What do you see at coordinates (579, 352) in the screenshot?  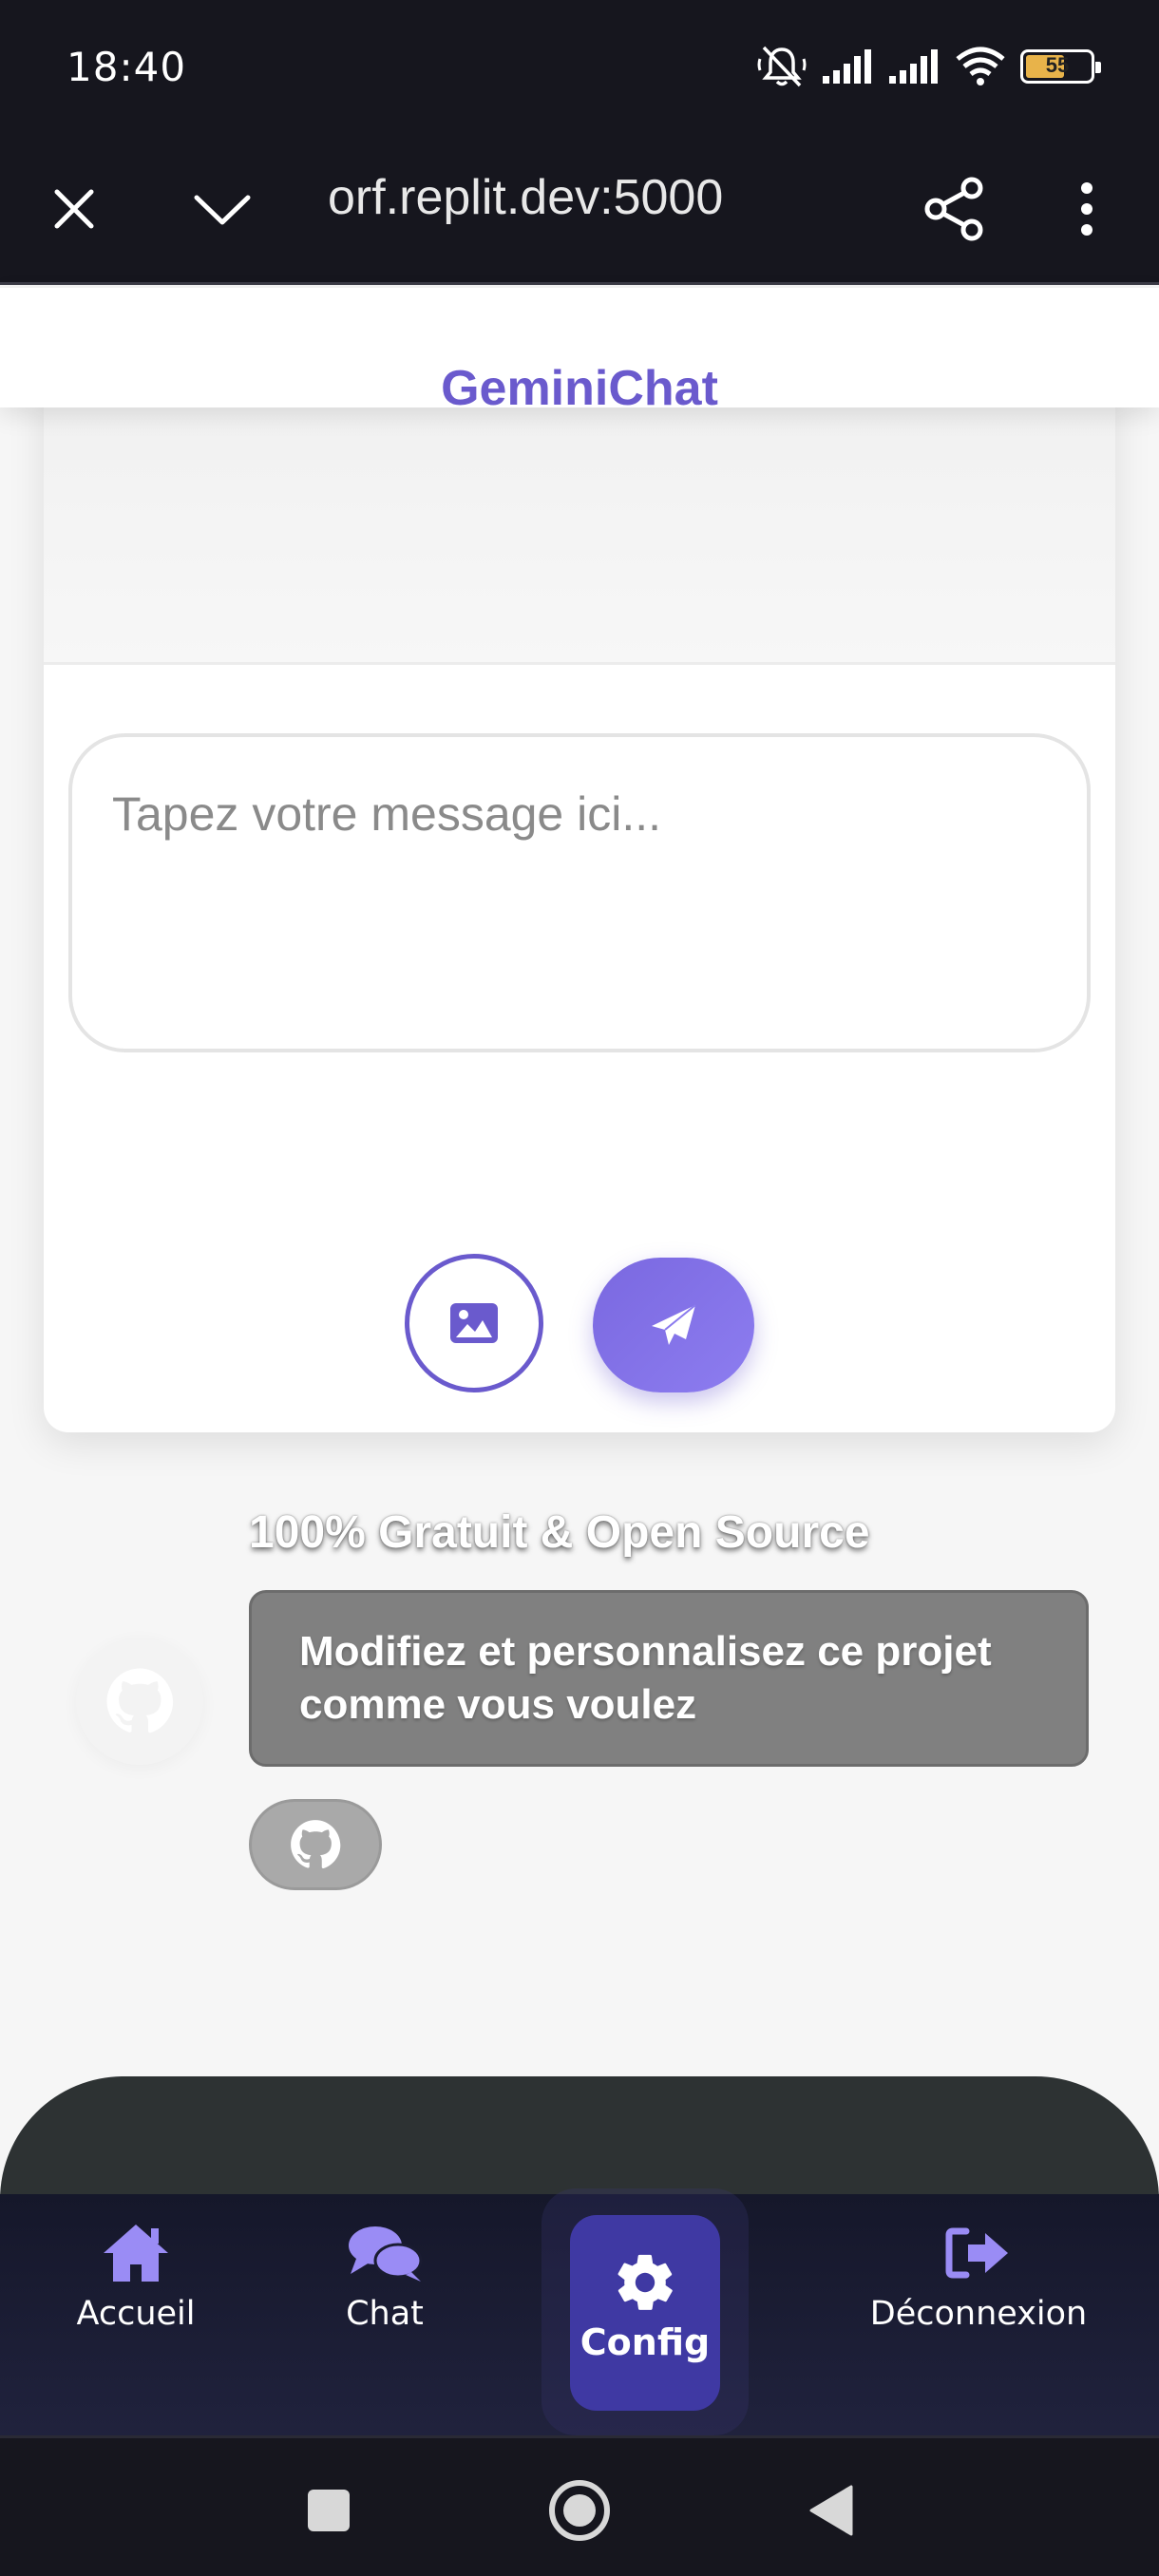 I see `app-header: GeminiChat` at bounding box center [579, 352].